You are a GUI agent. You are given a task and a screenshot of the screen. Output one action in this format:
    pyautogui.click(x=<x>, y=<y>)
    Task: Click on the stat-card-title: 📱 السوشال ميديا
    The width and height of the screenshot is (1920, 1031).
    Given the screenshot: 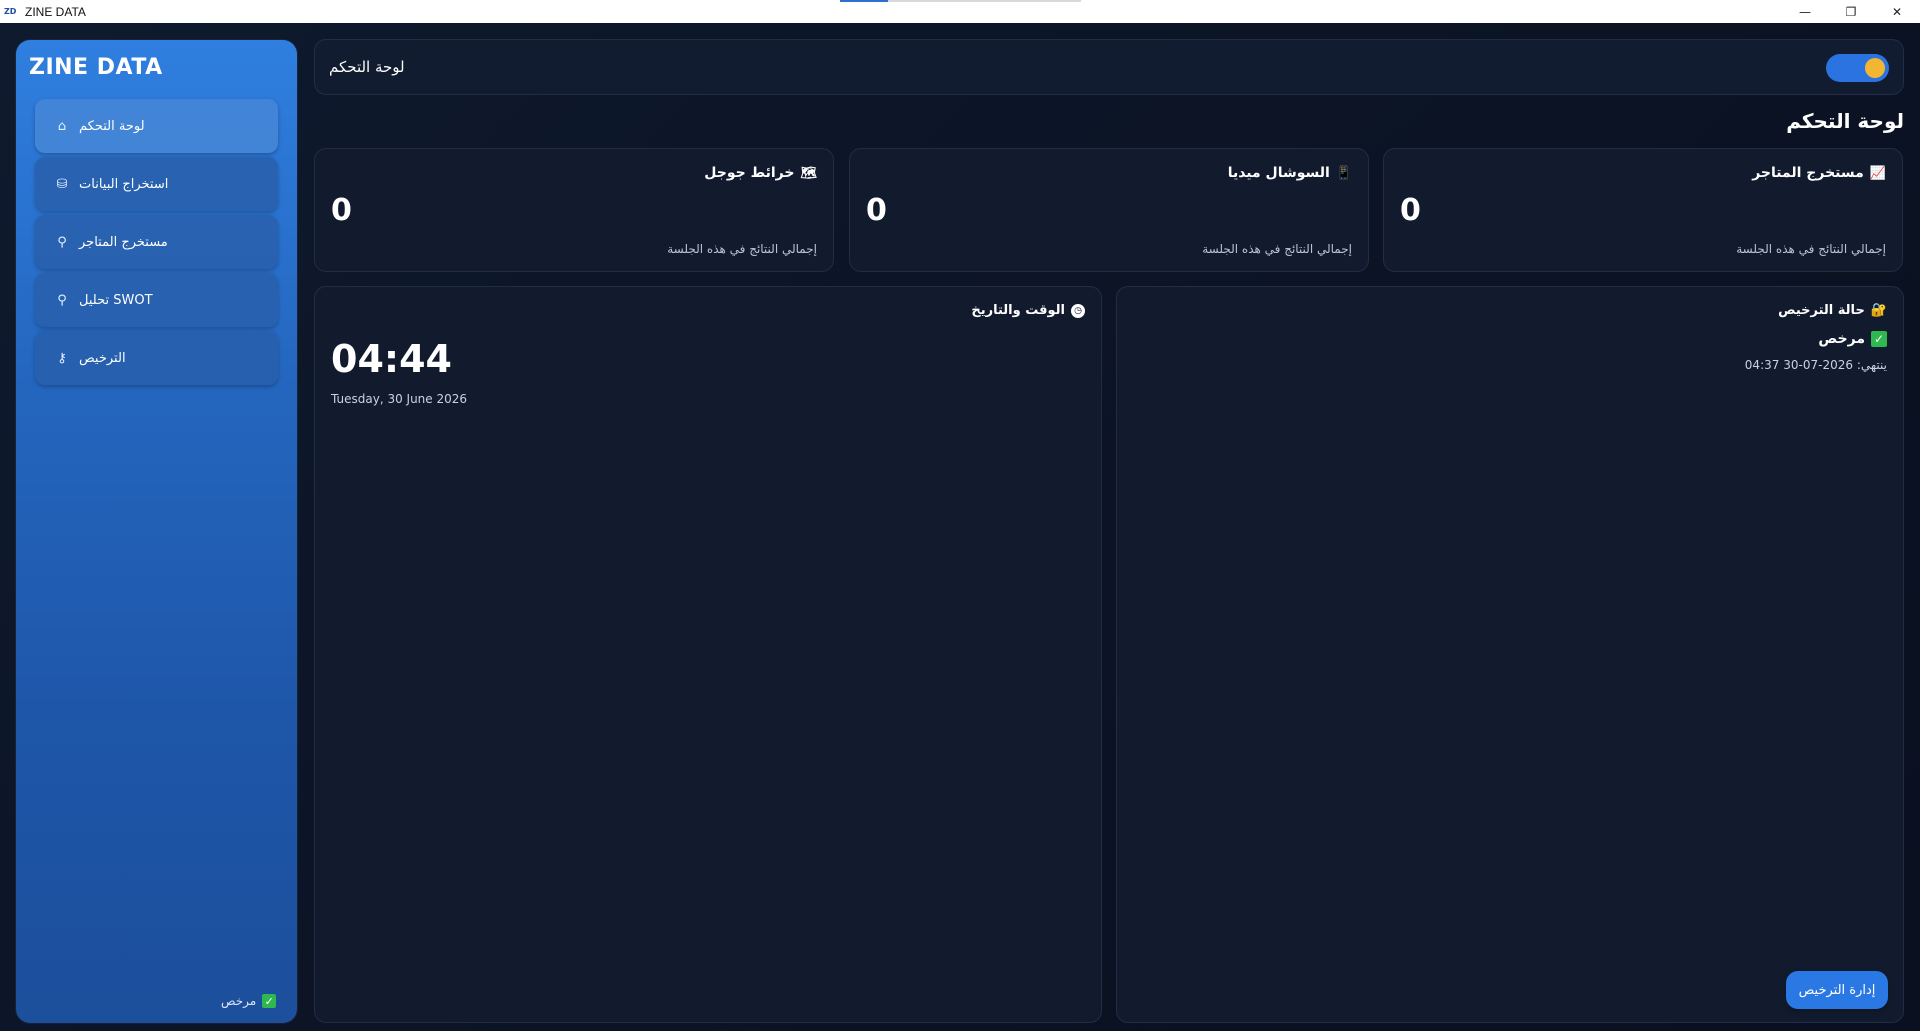 What is the action you would take?
    pyautogui.click(x=1290, y=173)
    